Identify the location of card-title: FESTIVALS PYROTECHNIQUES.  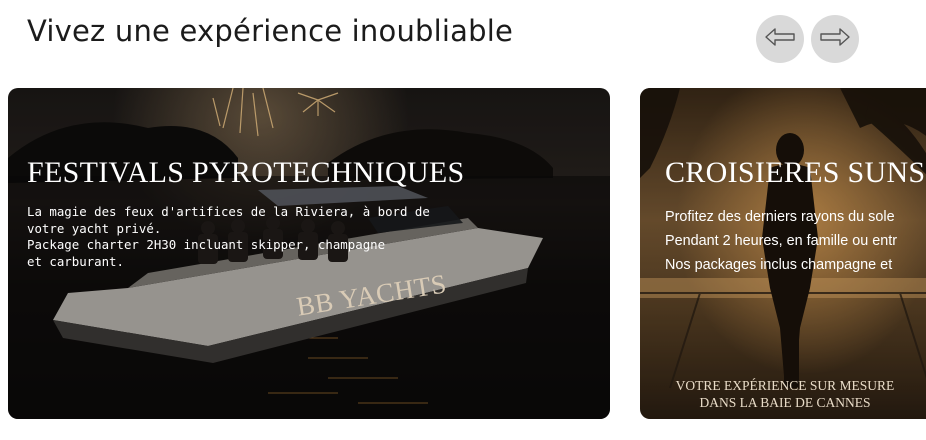
(246, 172).